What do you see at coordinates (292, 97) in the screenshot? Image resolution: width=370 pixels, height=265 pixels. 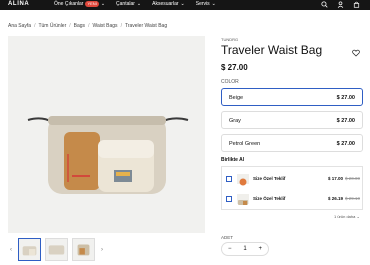 I see `color-option-beige: Beige $ 27.00` at bounding box center [292, 97].